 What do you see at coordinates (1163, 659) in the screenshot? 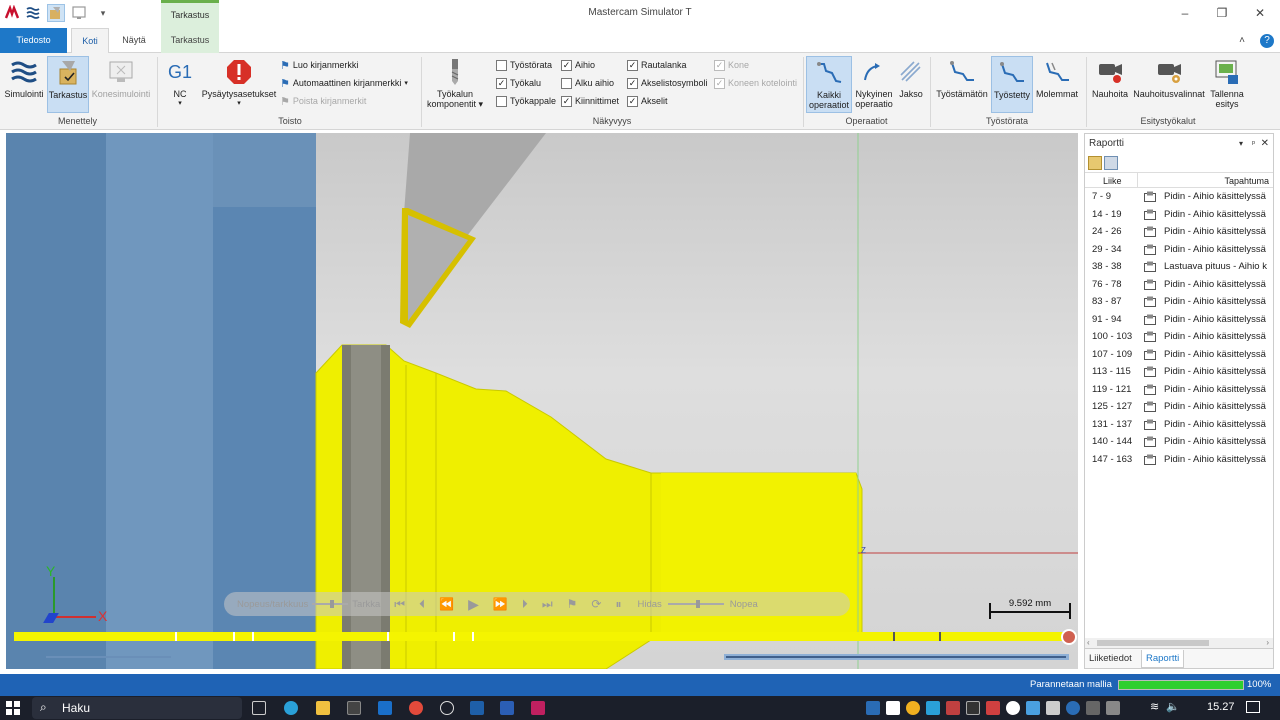
I see `tab-report: Raportti` at bounding box center [1163, 659].